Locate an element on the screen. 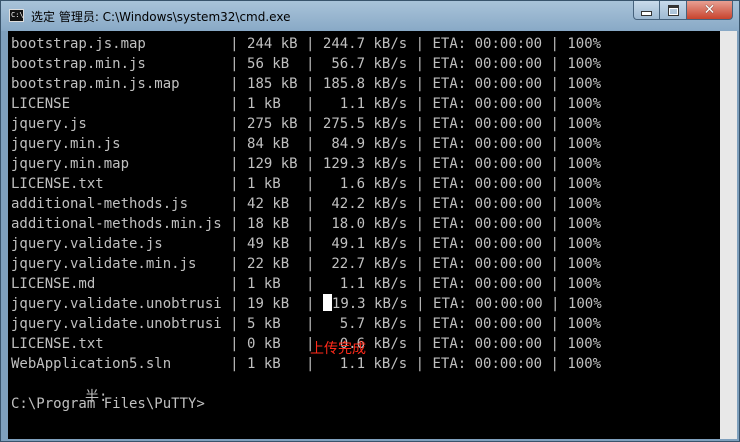 This screenshot has width=740, height=442. maximize-icon is located at coordinates (673, 10).